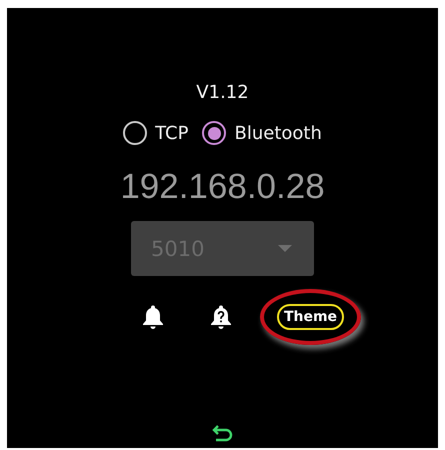 The width and height of the screenshot is (445, 450). What do you see at coordinates (223, 433) in the screenshot?
I see `back-icon` at bounding box center [223, 433].